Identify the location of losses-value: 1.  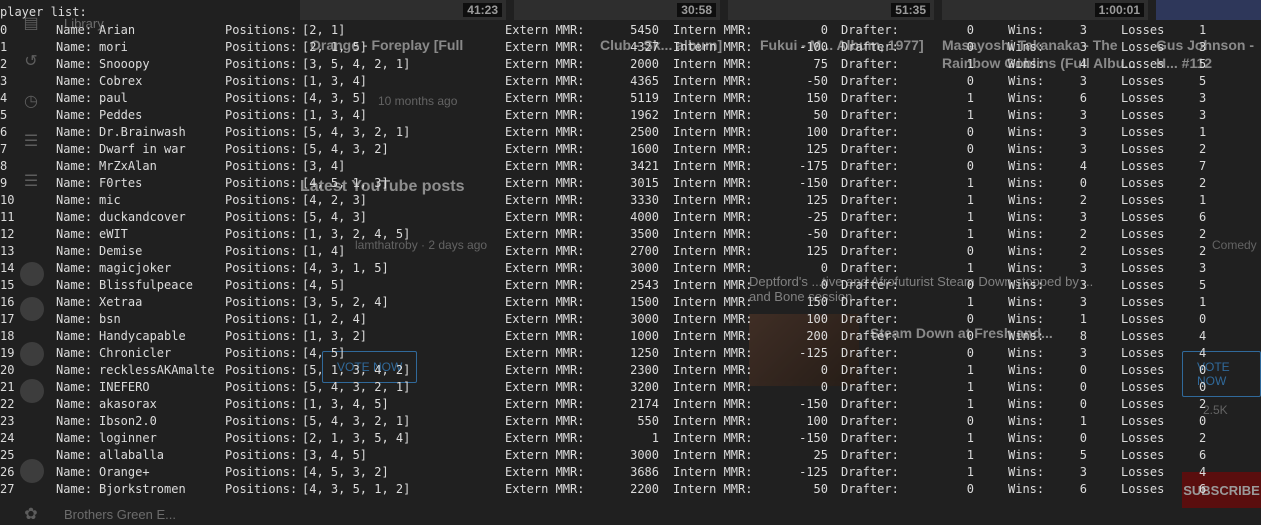
(1203, 200).